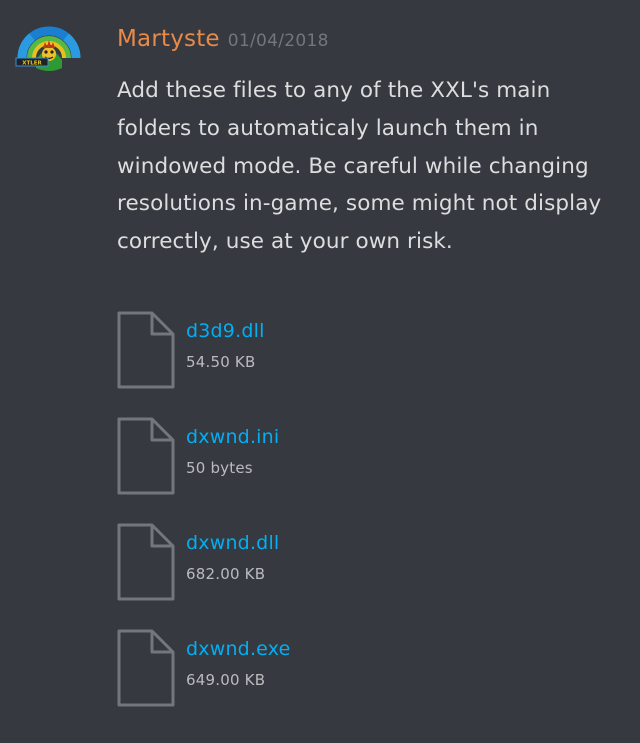  Describe the element at coordinates (232, 543) in the screenshot. I see `attachment-link: dxwnd.dll` at that location.